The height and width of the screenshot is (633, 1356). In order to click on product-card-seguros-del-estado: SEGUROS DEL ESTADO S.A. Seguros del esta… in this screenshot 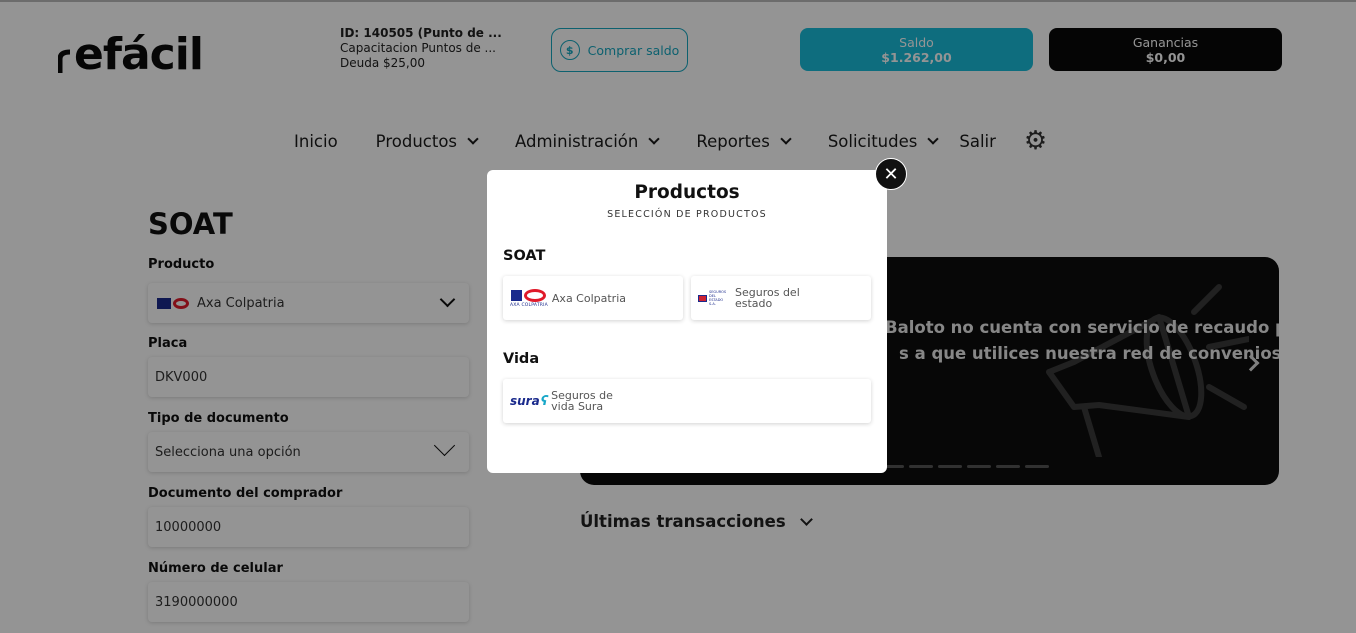, I will do `click(781, 298)`.